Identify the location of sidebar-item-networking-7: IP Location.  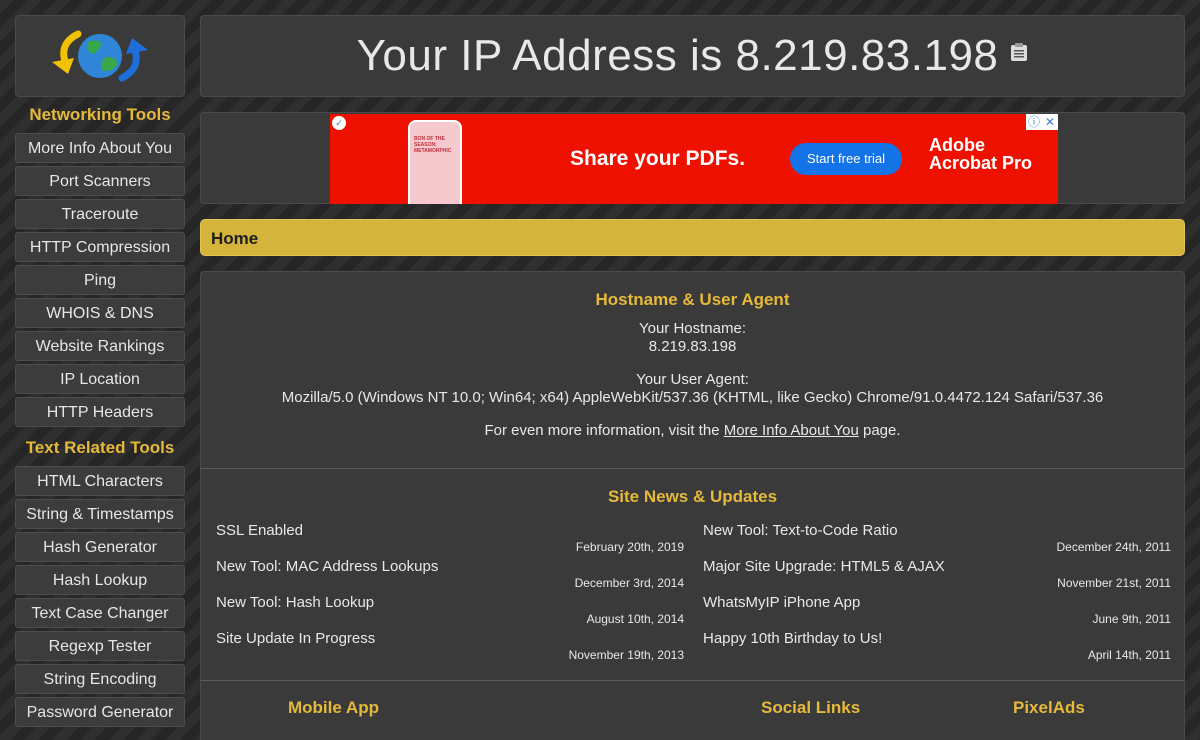
(100, 379).